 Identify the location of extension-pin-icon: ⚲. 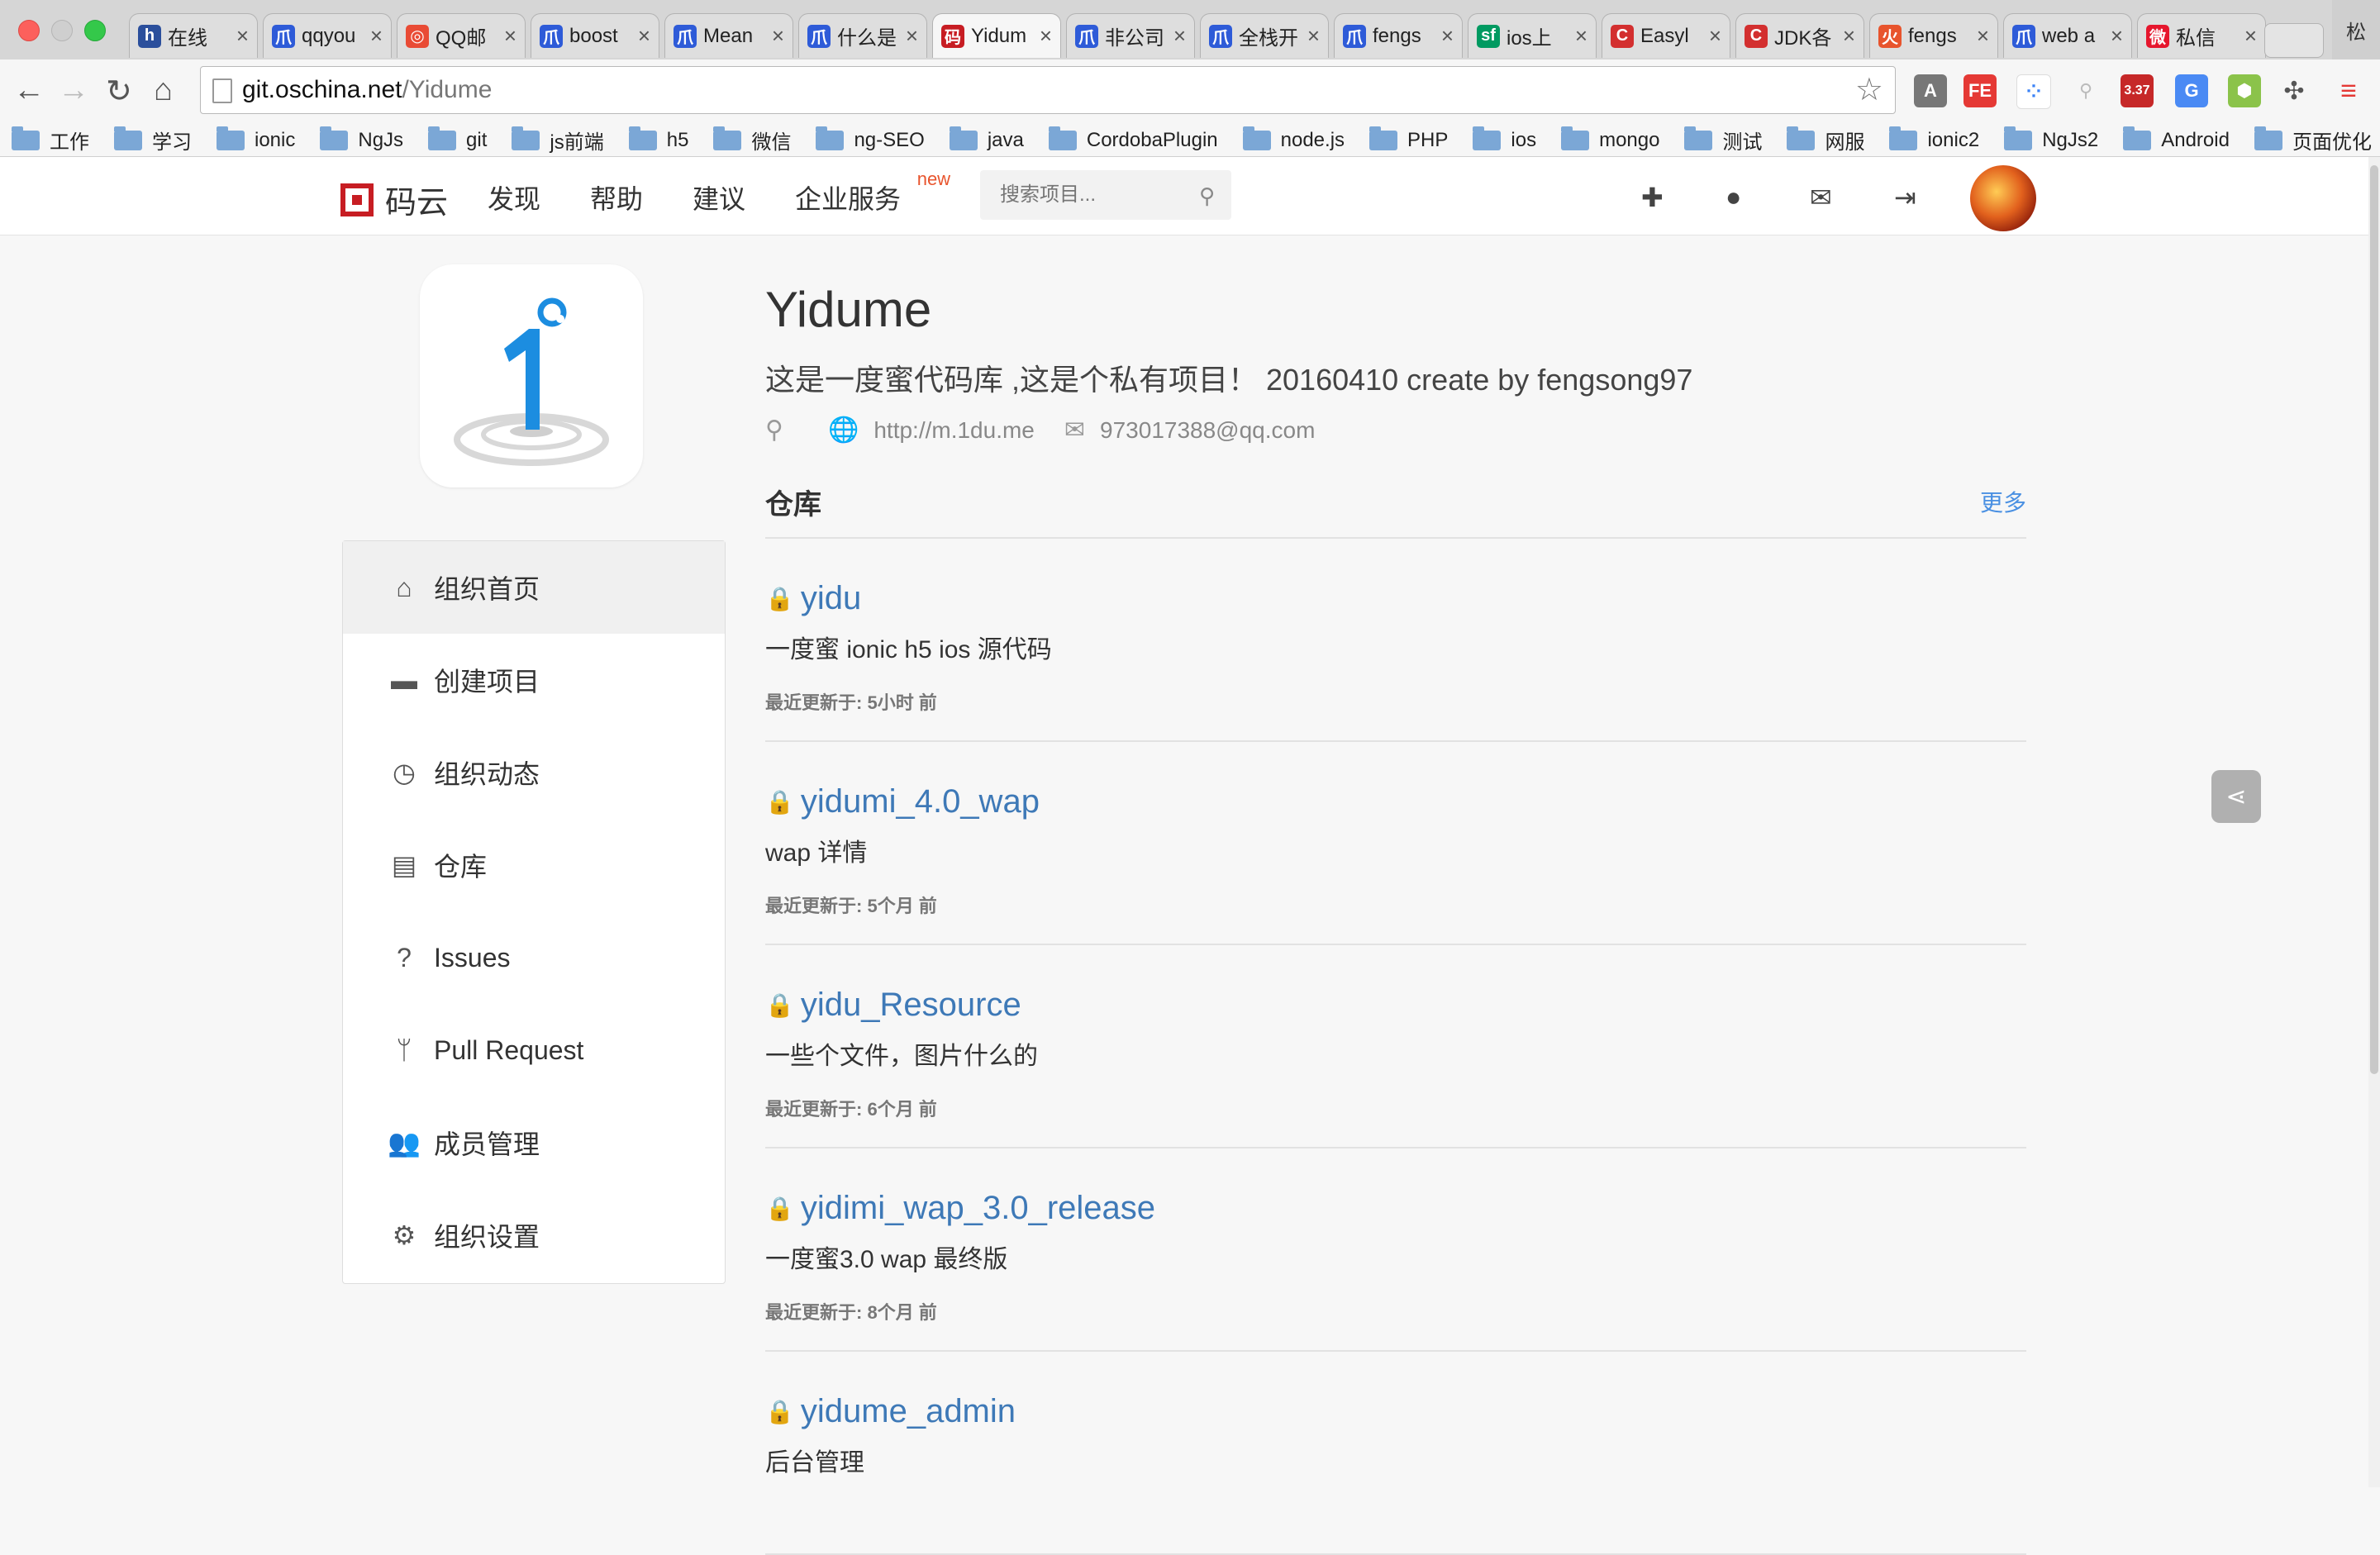
(2085, 90).